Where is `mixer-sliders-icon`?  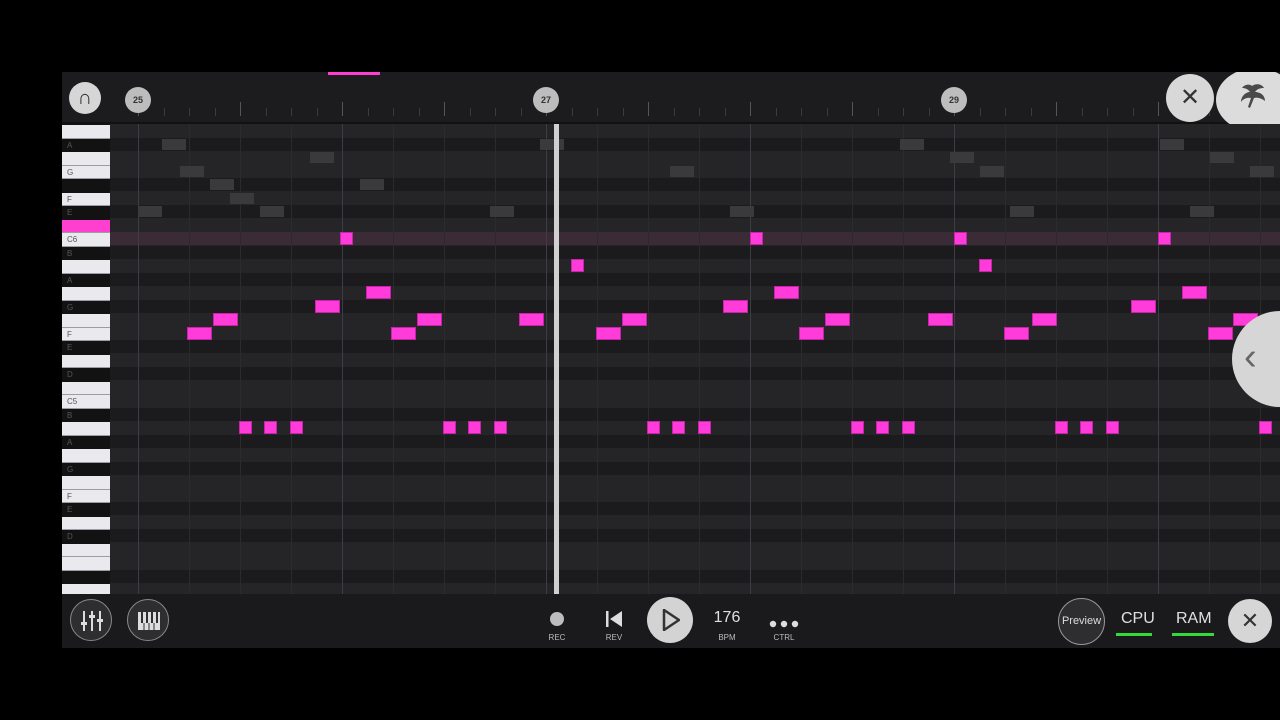 mixer-sliders-icon is located at coordinates (91, 620).